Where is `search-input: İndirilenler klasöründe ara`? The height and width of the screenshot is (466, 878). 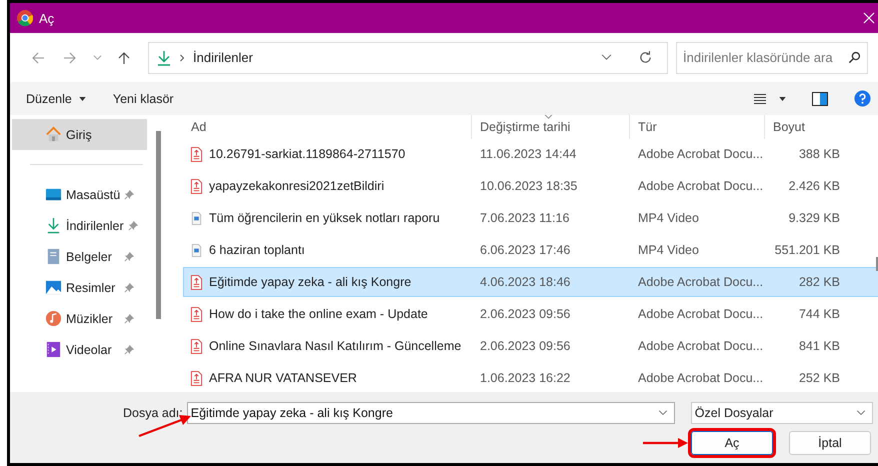 search-input: İndirilenler klasöründe ara is located at coordinates (765, 57).